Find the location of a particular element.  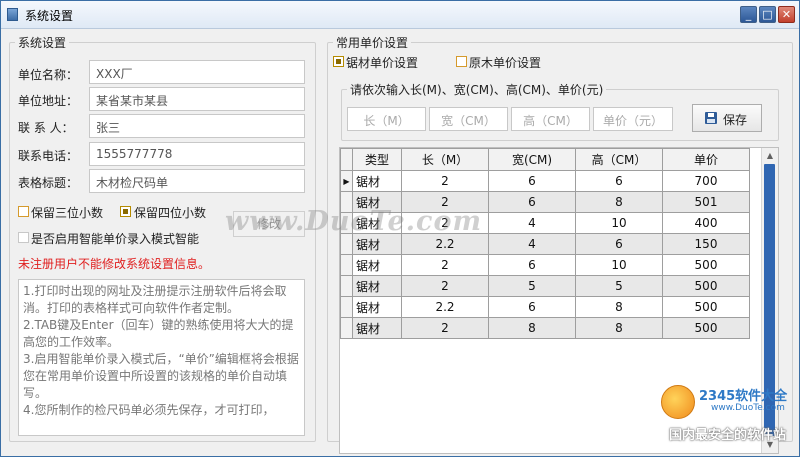

smart-price-mode-checkbox is located at coordinates (23, 237).